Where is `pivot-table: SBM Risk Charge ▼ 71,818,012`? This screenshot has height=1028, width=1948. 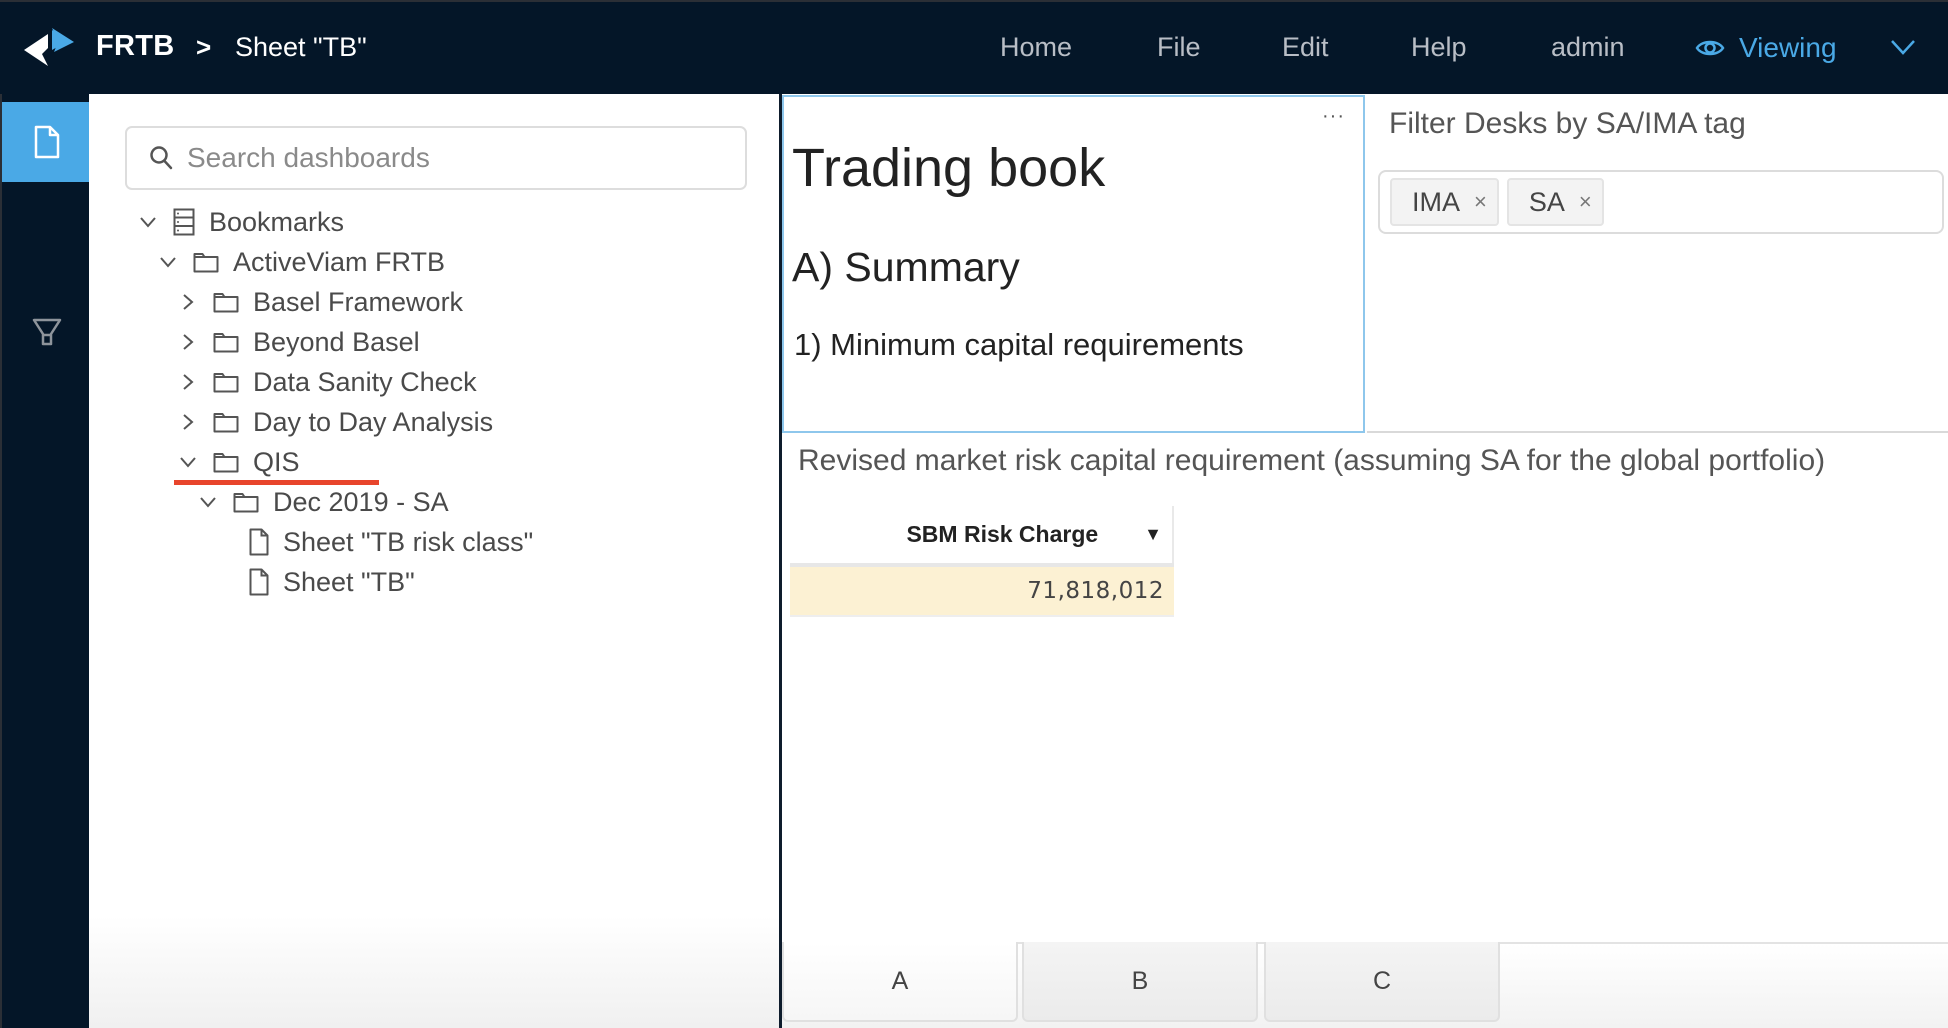
pivot-table: SBM Risk Charge ▼ 71,818,012 is located at coordinates (982, 561).